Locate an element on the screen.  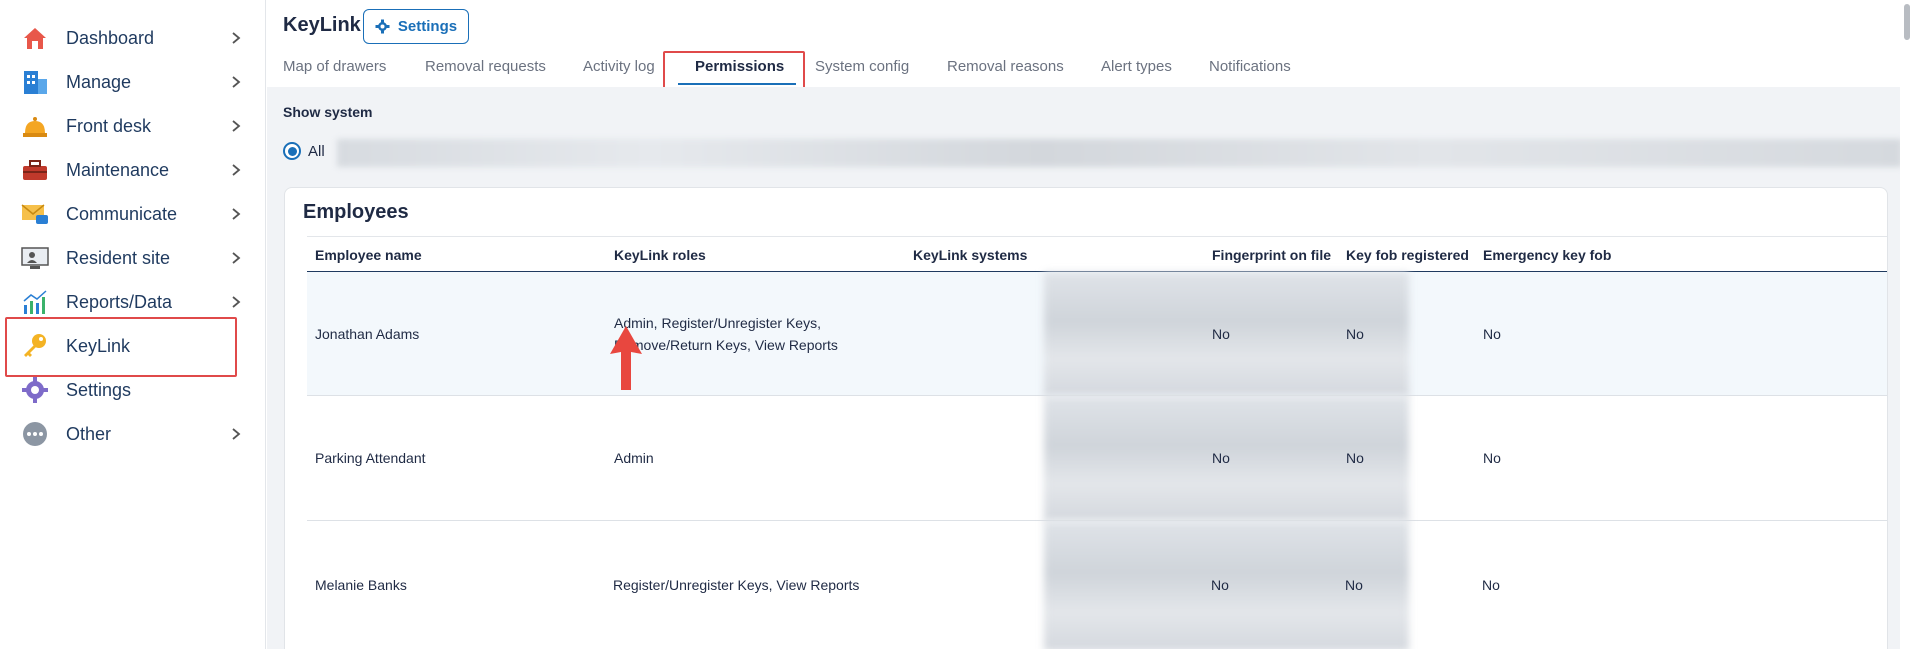
sidebar-item-label: Communicate is located at coordinates (122, 213).